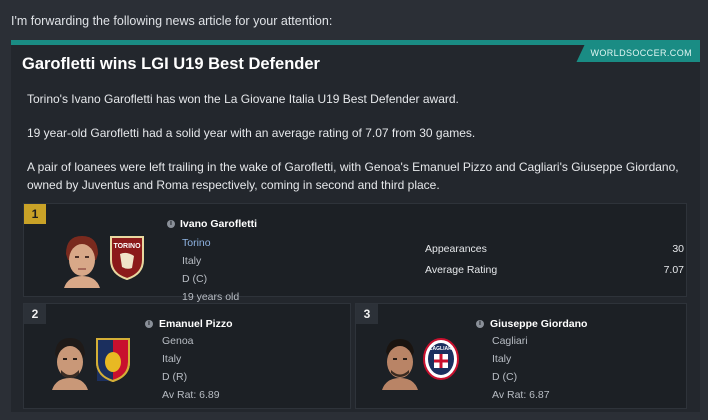 The height and width of the screenshot is (420, 708). What do you see at coordinates (218, 224) in the screenshot?
I see `player-name: Ivano Garofletti` at bounding box center [218, 224].